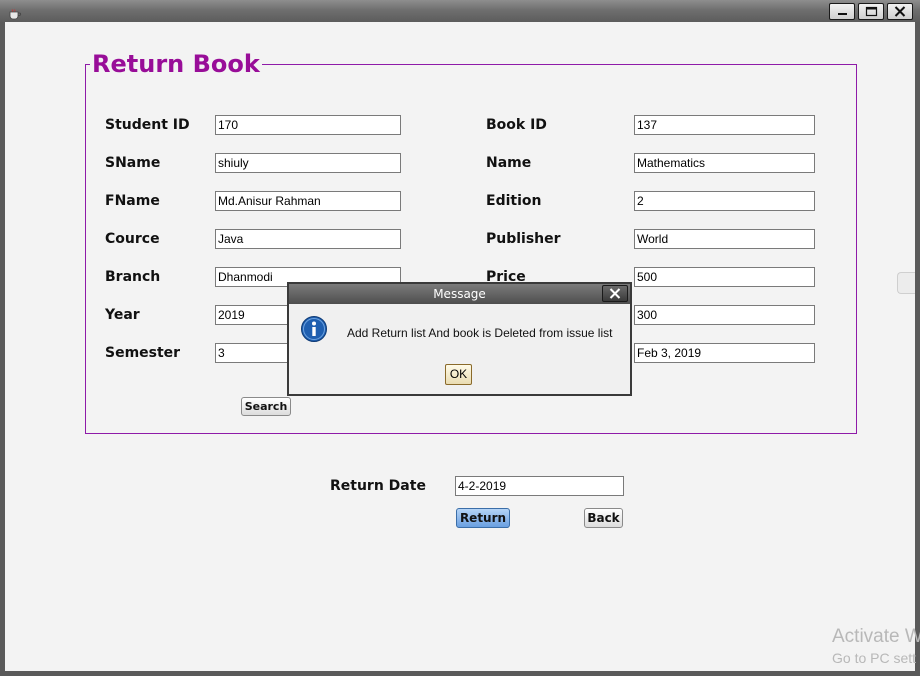 The image size is (920, 676). Describe the element at coordinates (132, 239) in the screenshot. I see `course-label: Cource` at that location.